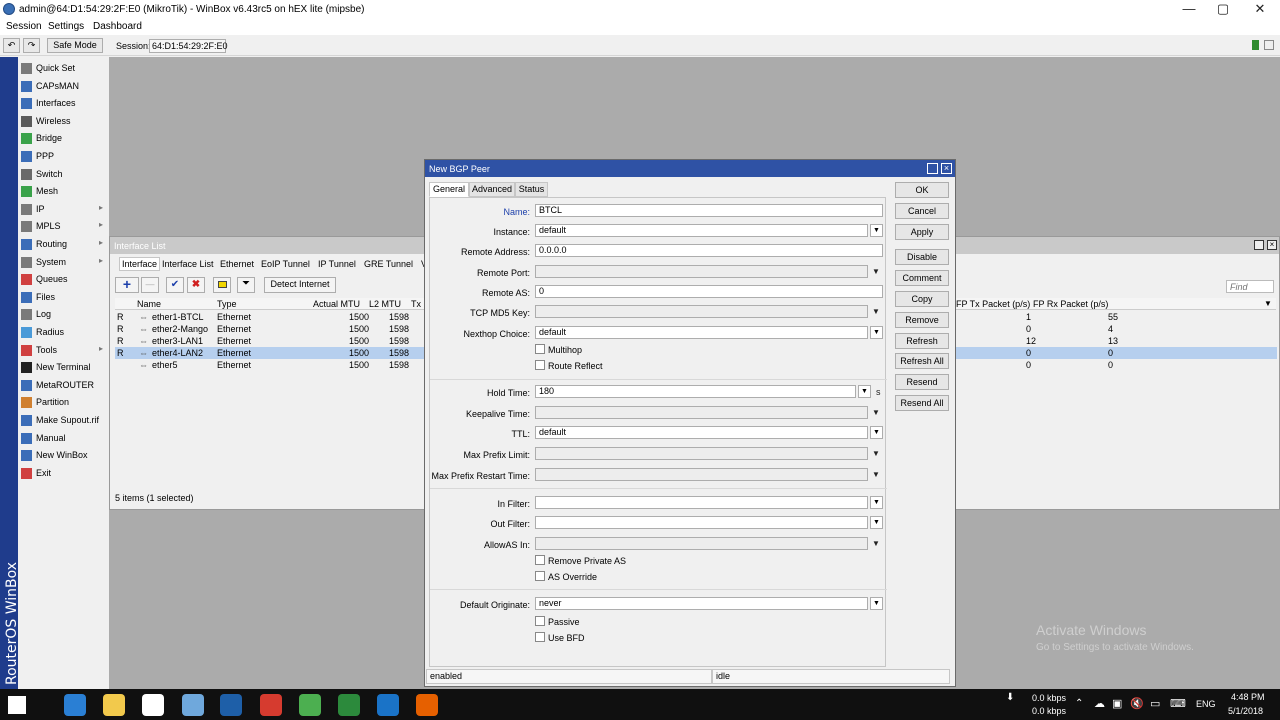 The height and width of the screenshot is (720, 1280). What do you see at coordinates (349, 705) in the screenshot?
I see `camtasia-icon` at bounding box center [349, 705].